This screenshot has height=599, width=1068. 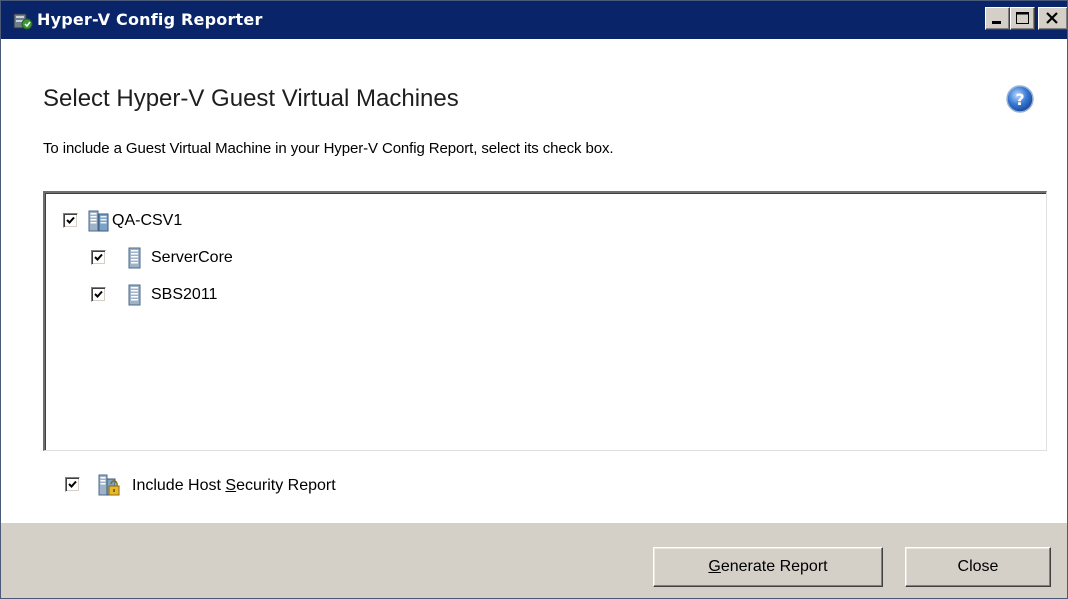 I want to click on server-cluster-icon, so click(x=98, y=221).